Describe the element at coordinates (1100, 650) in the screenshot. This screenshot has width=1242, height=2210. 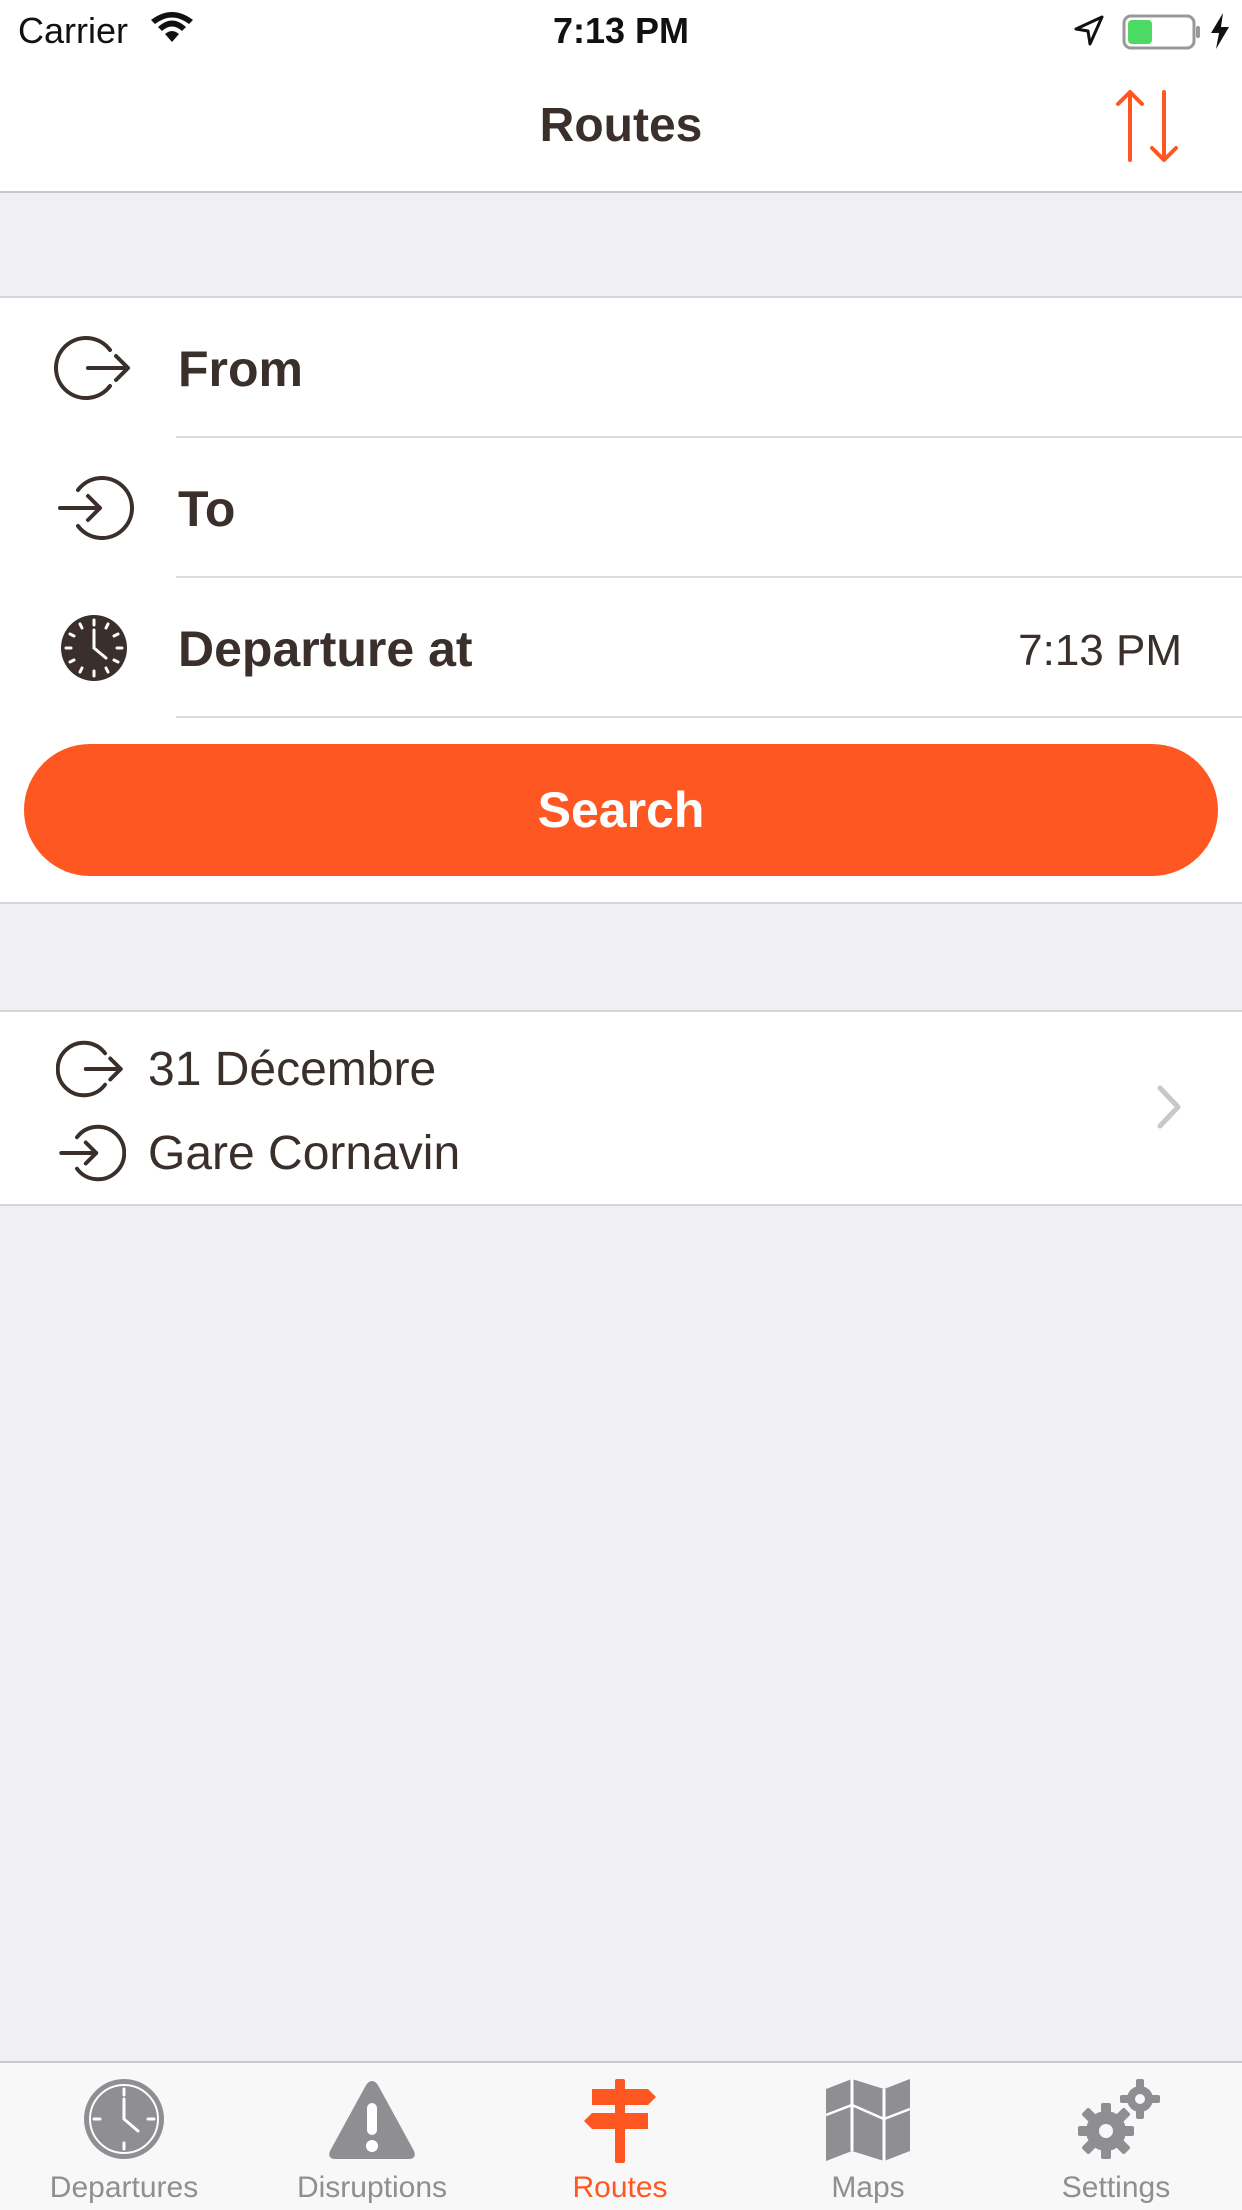
I see `departure-time-value: 7:13 PM` at that location.